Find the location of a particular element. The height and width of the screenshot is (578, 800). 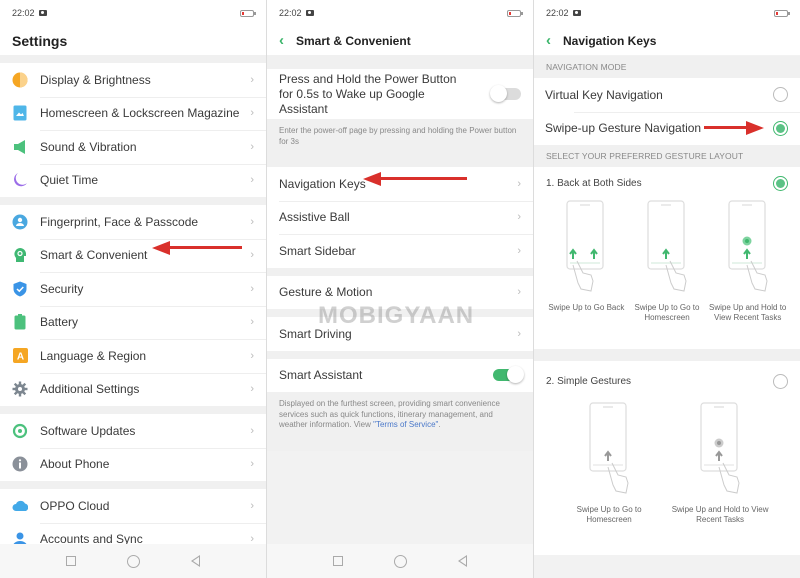

annotation-arrow-right is located at coordinates (734, 128).